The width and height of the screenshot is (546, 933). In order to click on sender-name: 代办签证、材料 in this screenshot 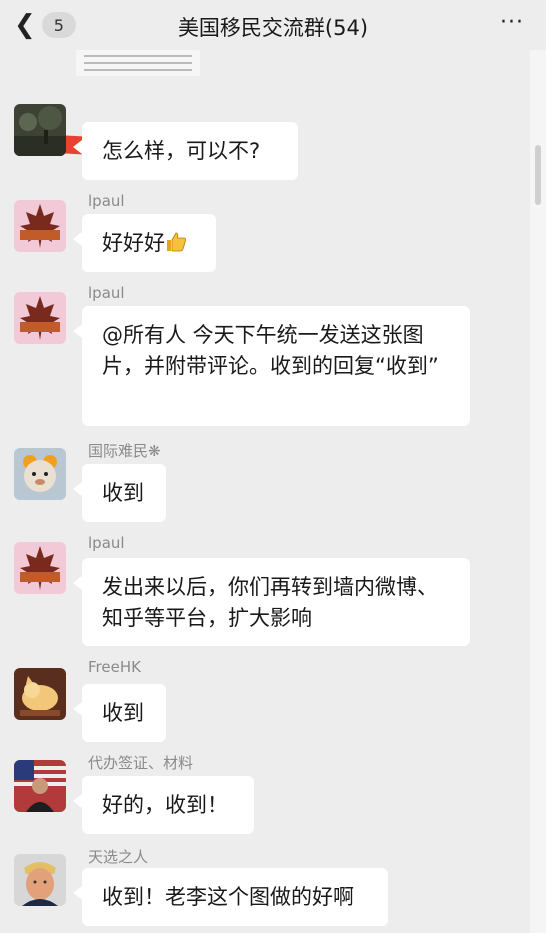, I will do `click(141, 763)`.